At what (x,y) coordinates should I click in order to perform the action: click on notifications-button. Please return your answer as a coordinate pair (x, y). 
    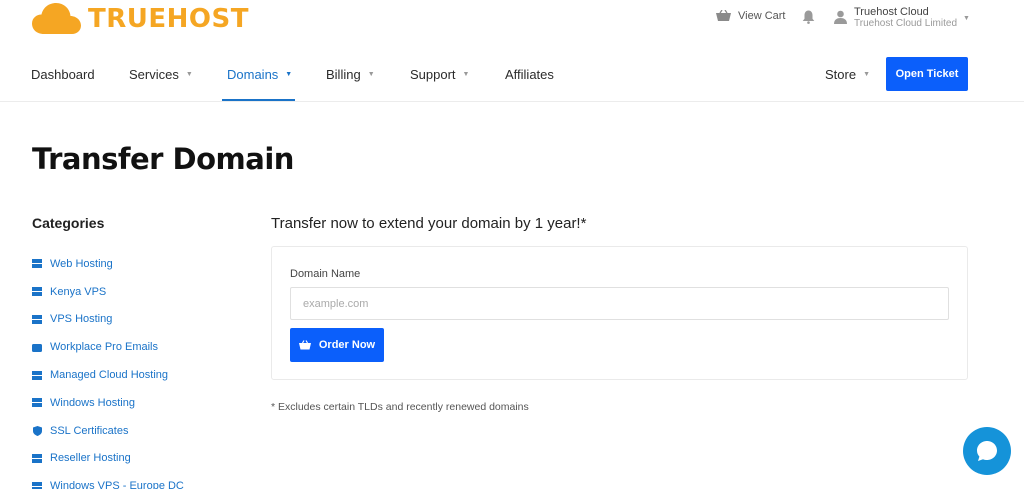
    Looking at the image, I should click on (808, 18).